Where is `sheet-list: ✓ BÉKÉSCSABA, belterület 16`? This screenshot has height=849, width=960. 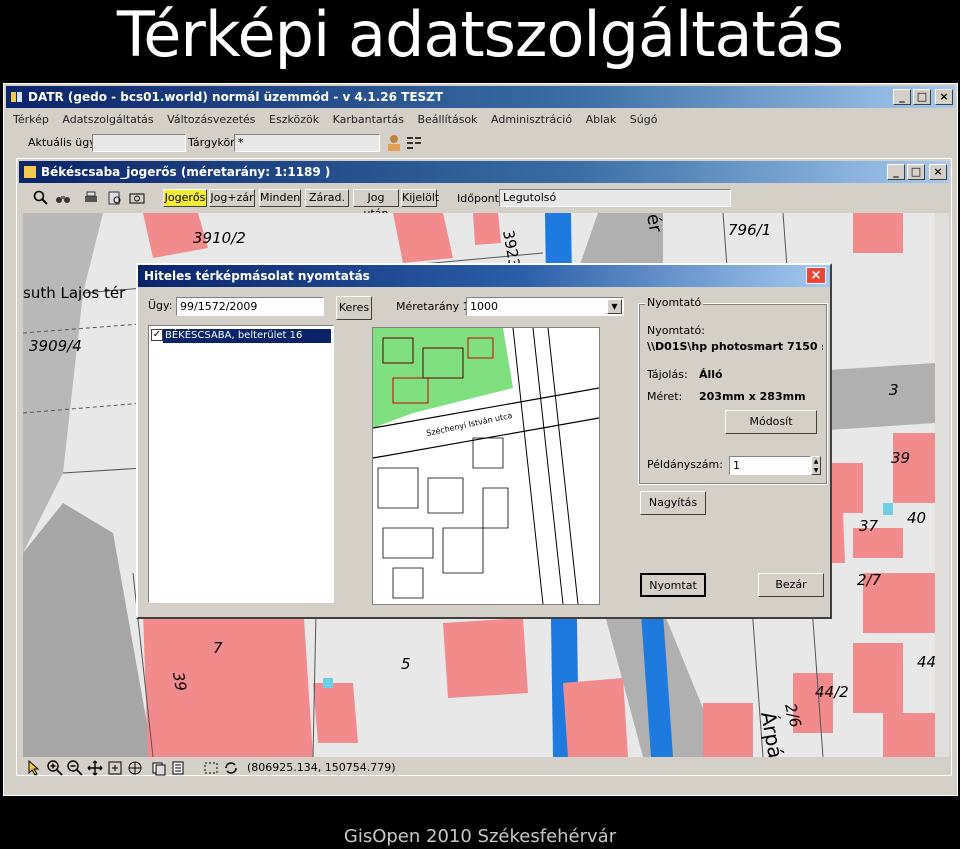 sheet-list: ✓ BÉKÉSCSABA, belterület 16 is located at coordinates (241, 464).